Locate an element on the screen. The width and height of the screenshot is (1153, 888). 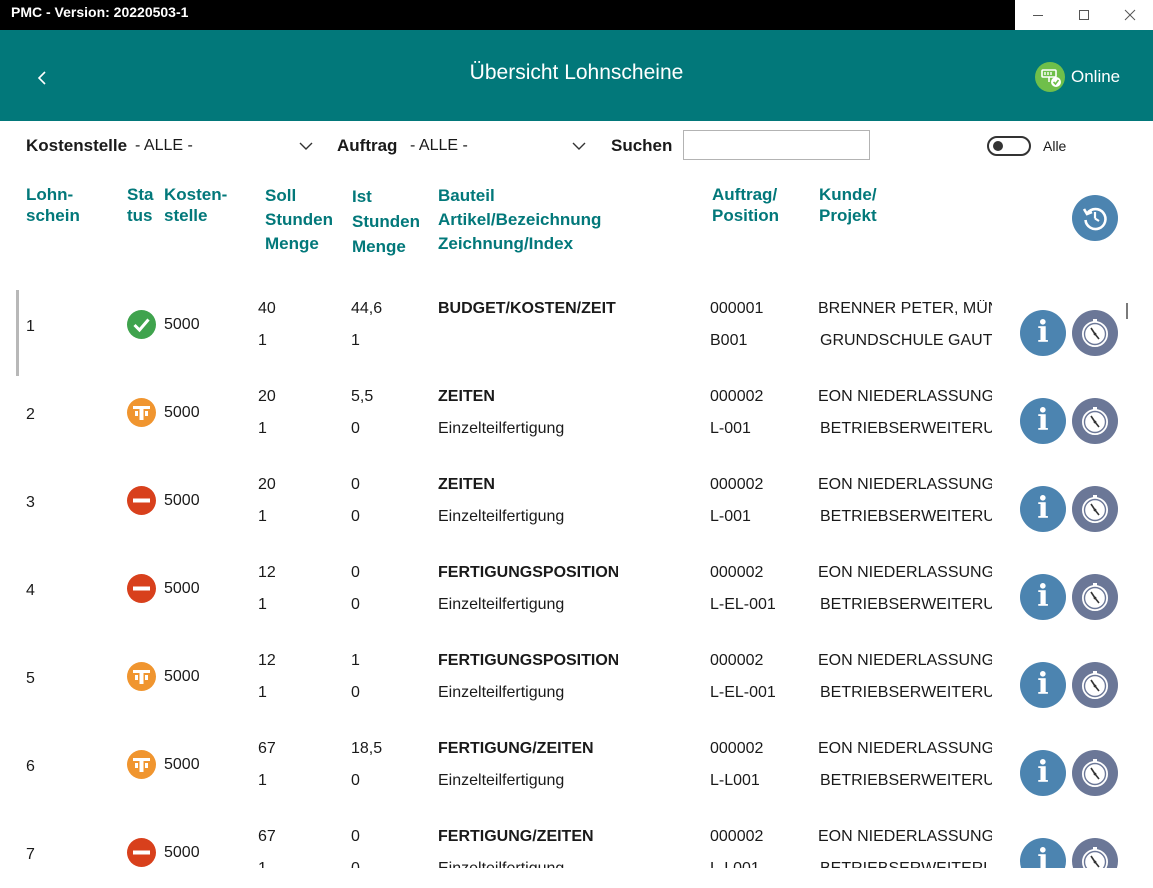
col-header-line: Menge is located at coordinates (292, 243).